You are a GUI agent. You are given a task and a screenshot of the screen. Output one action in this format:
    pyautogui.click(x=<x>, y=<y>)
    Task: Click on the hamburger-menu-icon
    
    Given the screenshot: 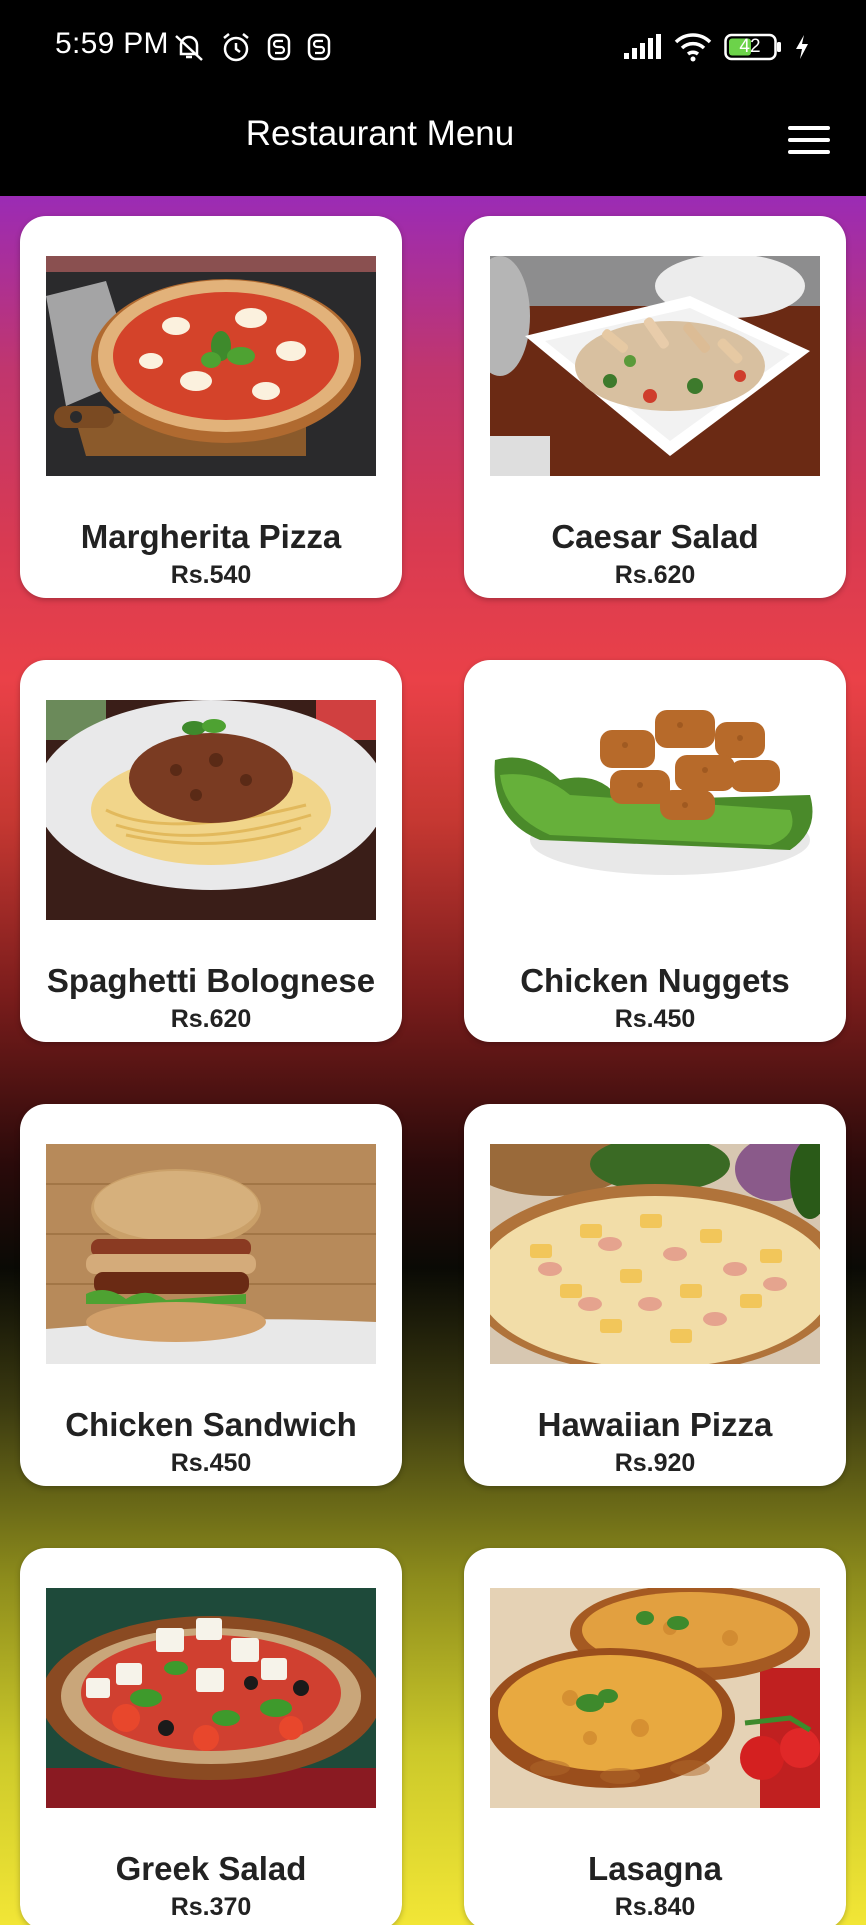 What is the action you would take?
    pyautogui.click(x=809, y=140)
    